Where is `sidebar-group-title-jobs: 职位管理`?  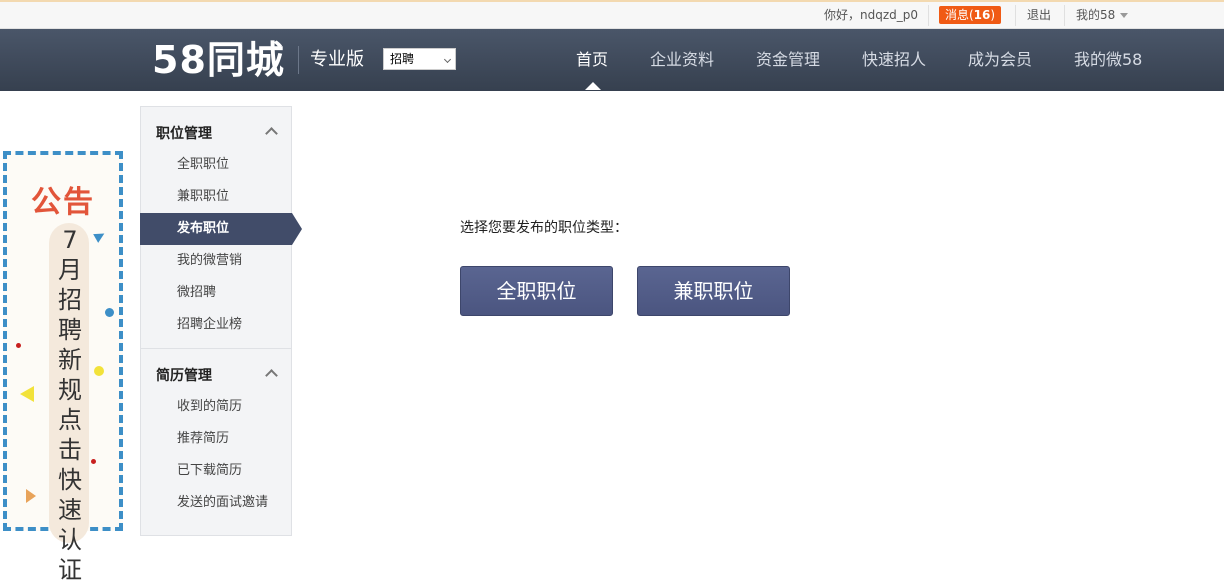
sidebar-group-title-jobs: 职位管理 is located at coordinates (184, 133).